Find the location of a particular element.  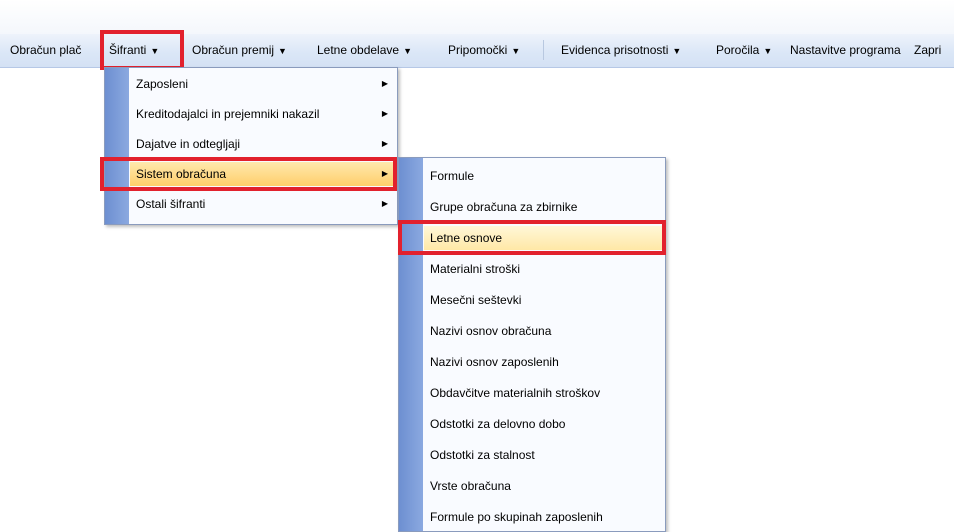

menuitem-formule-po-skupinah: Formule po skupinah zaposlenih is located at coordinates (544, 517).